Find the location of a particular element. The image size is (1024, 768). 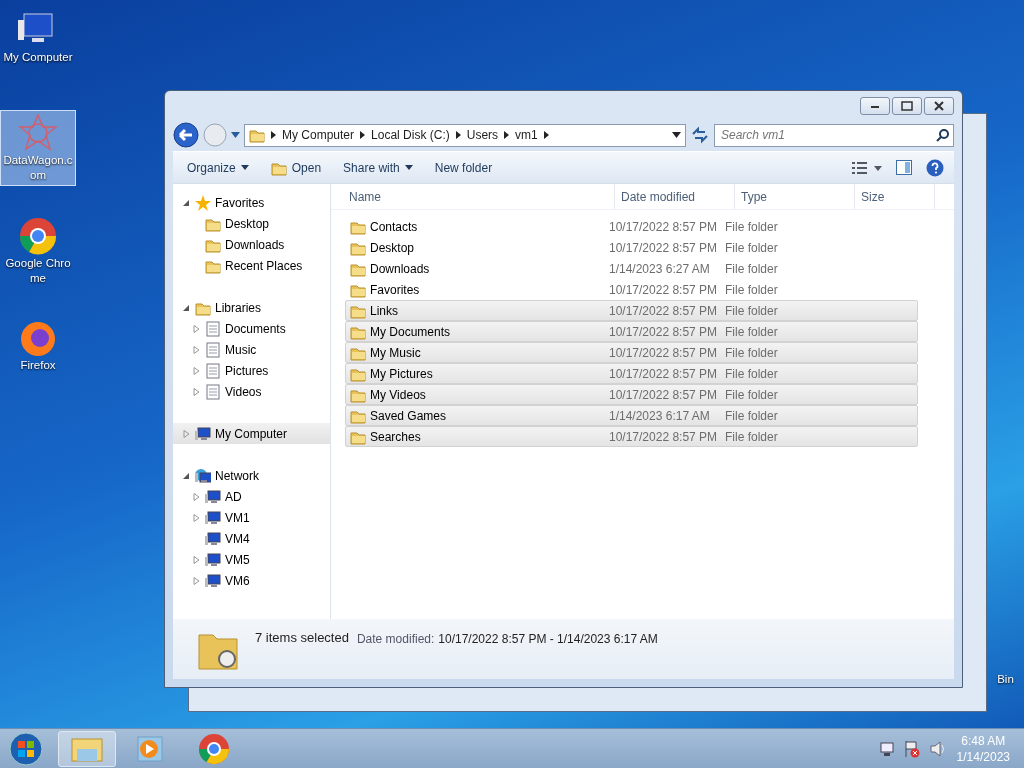

breadcrumb-item: vm1 is located at coordinates (526, 135).